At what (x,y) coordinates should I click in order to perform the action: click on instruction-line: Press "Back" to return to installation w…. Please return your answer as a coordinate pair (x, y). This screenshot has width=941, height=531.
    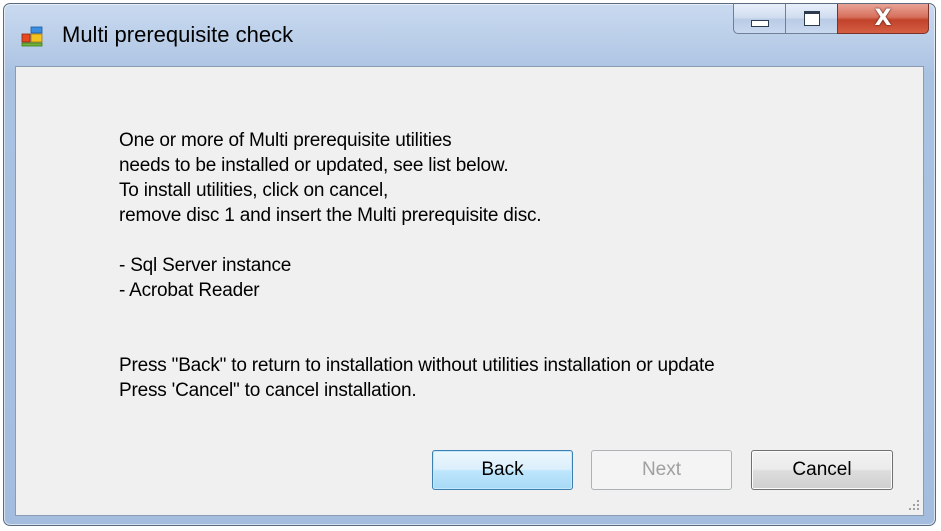
    Looking at the image, I should click on (417, 365).